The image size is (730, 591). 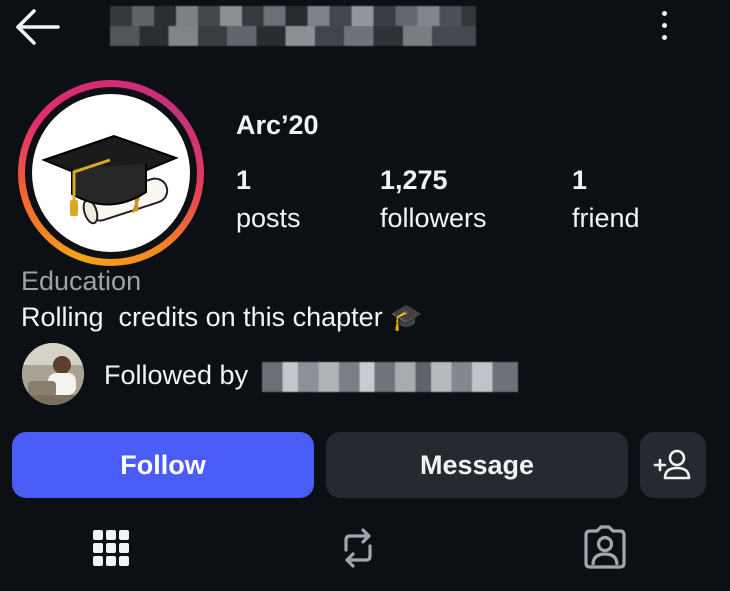 I want to click on back-button, so click(x=37, y=27).